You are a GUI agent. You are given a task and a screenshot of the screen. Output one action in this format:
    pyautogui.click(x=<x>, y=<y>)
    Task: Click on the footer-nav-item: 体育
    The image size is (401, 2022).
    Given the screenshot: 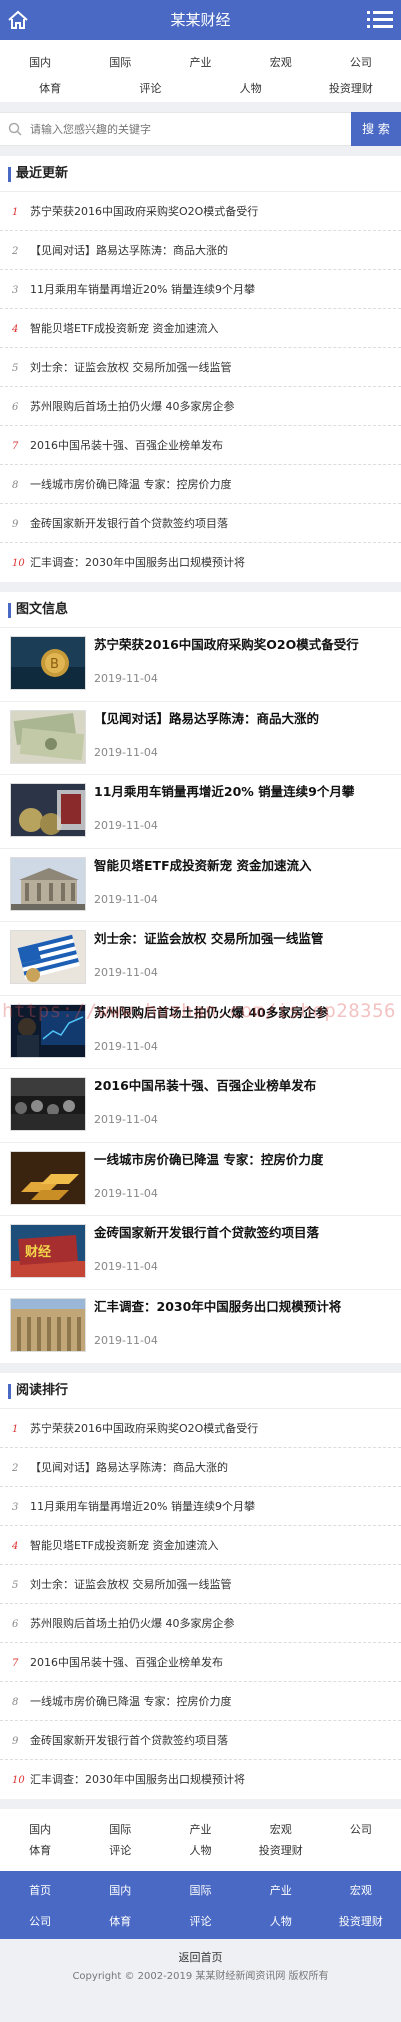 What is the action you would take?
    pyautogui.click(x=40, y=1850)
    